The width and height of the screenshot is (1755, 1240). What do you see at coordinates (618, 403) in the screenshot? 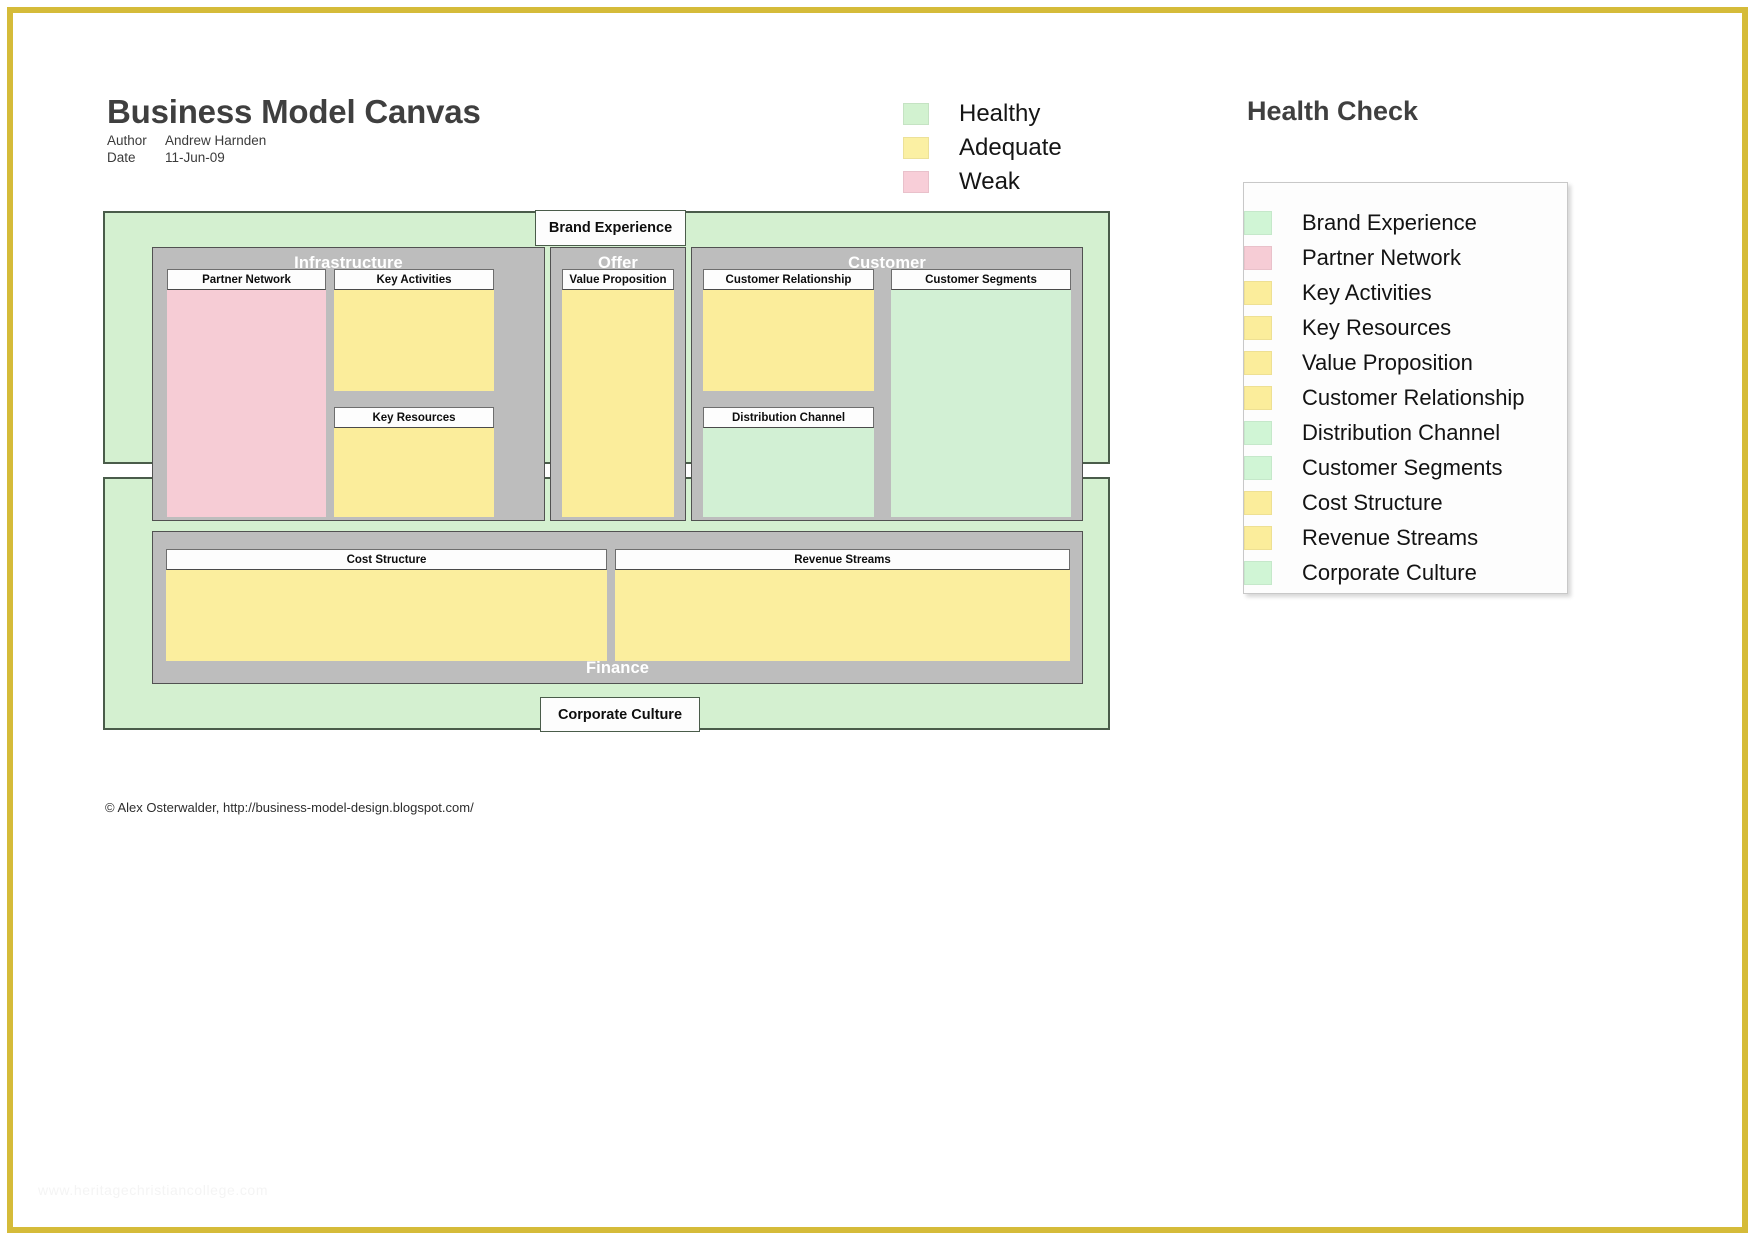
I see `block-body-value-proposition` at bounding box center [618, 403].